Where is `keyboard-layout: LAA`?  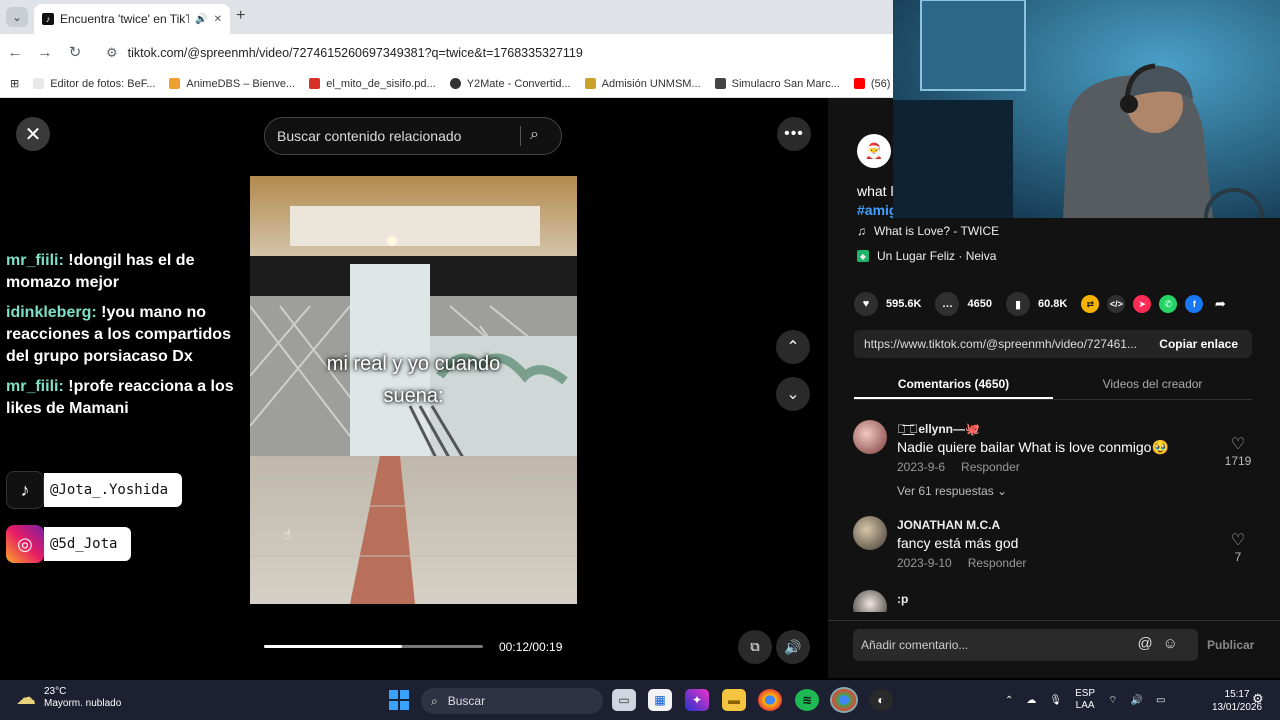 keyboard-layout: LAA is located at coordinates (1085, 705).